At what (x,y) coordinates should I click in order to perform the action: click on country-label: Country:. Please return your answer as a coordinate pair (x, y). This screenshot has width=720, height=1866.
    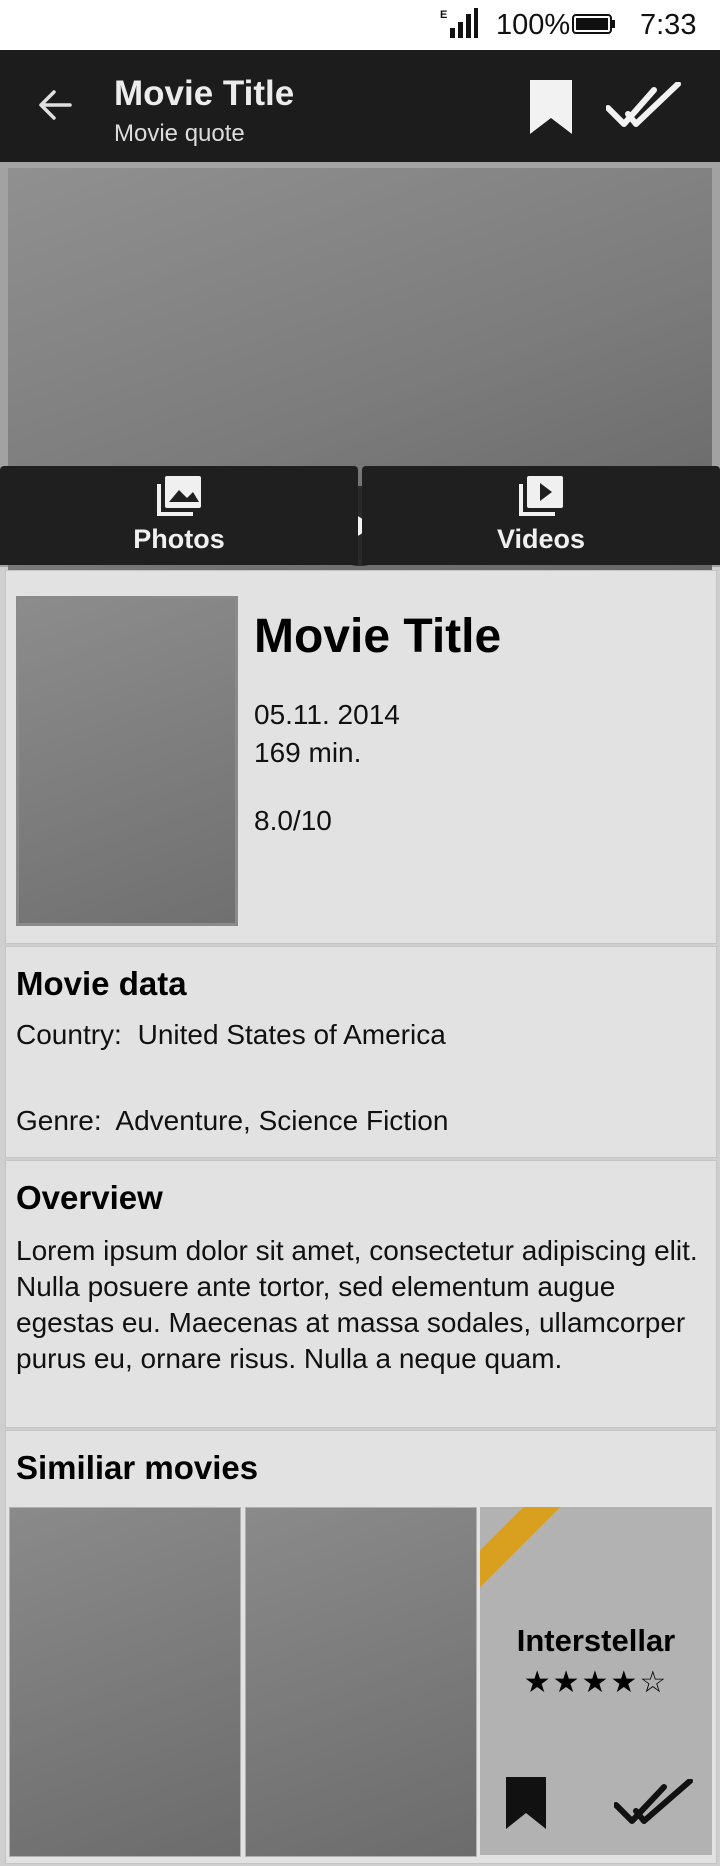
    Looking at the image, I should click on (69, 1034).